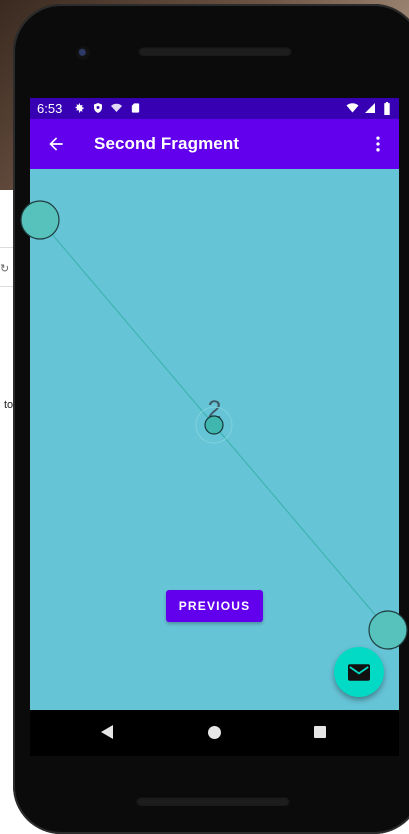 This screenshot has height=834, width=409. I want to click on system-navigation-bar, so click(214, 733).